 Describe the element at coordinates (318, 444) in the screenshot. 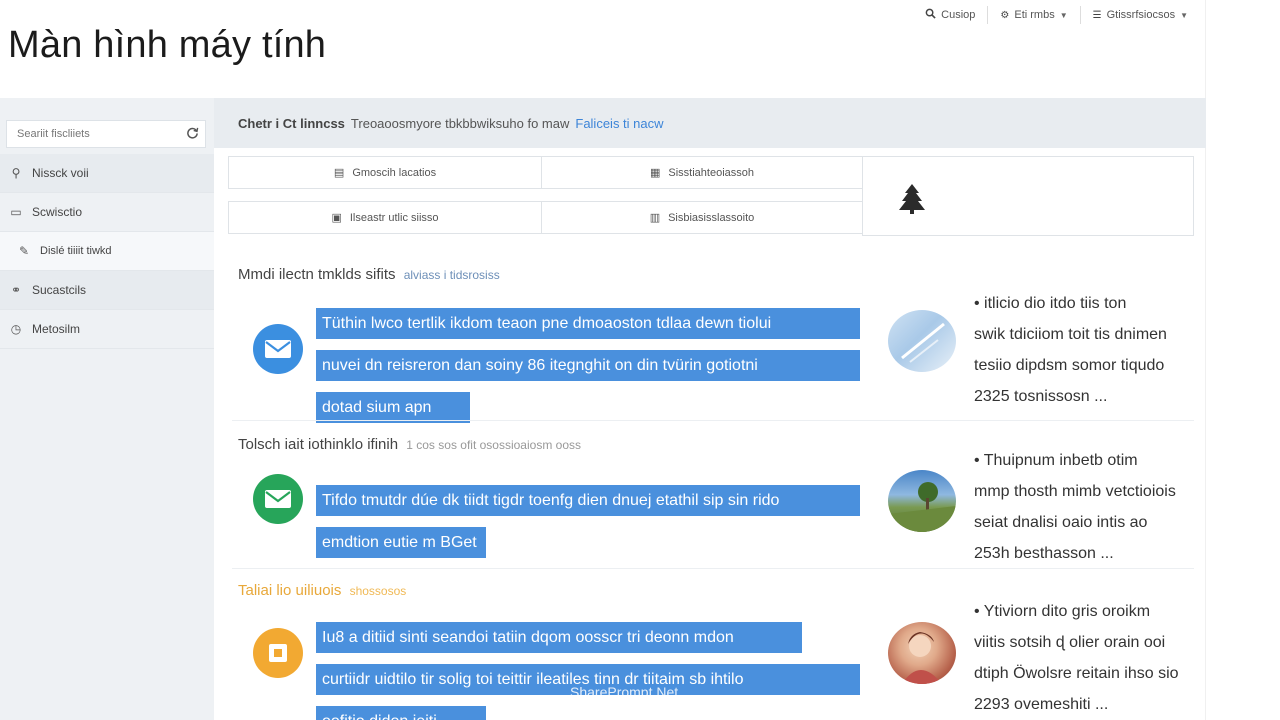

I see `section-heading-title: Tolsch iait iothinklo ifinih` at that location.